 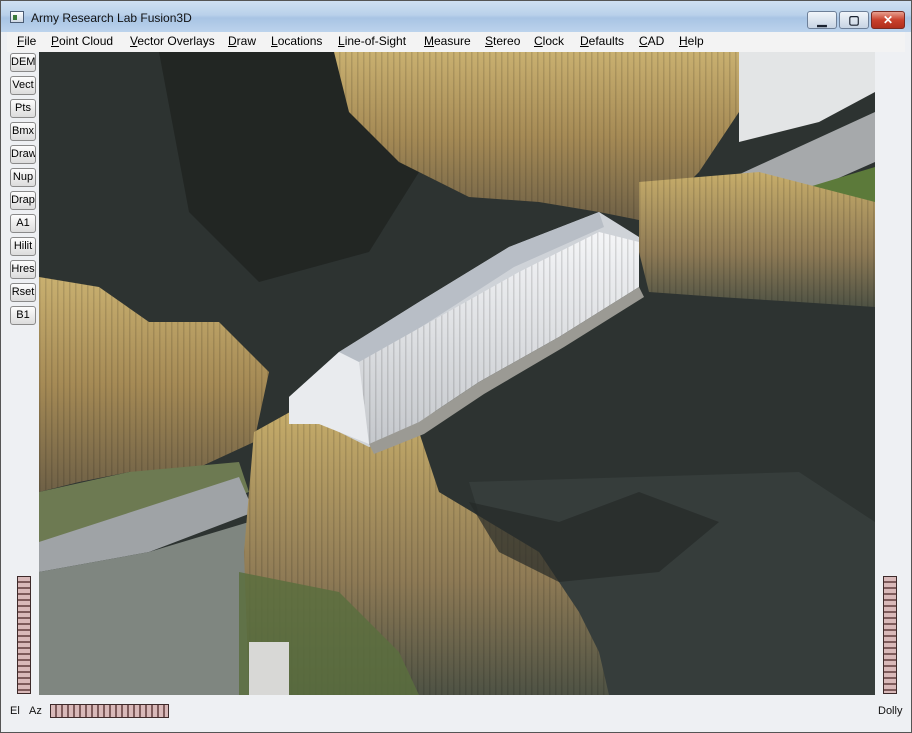 What do you see at coordinates (372, 41) in the screenshot?
I see `menu-line-of-sight: Line-of-Sight` at bounding box center [372, 41].